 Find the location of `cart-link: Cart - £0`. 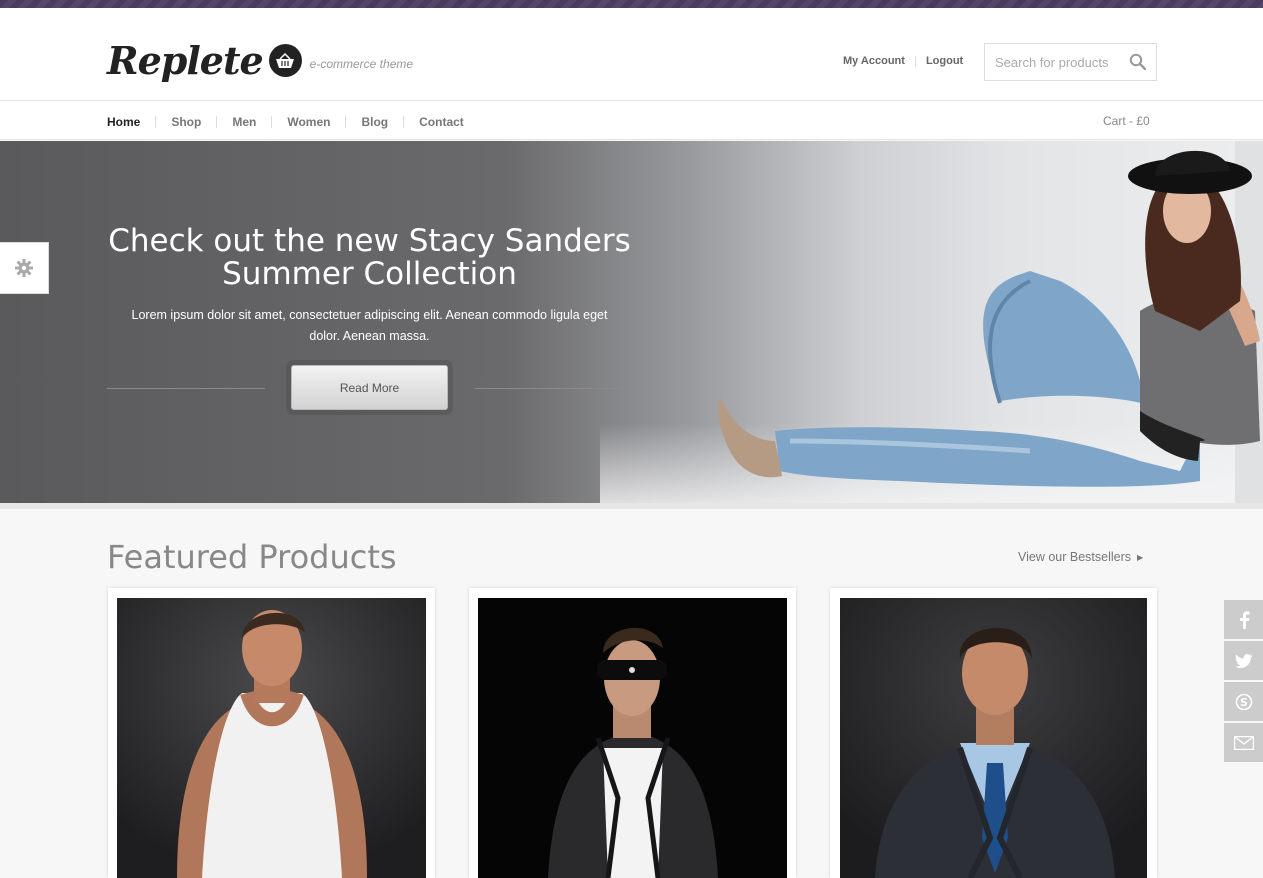

cart-link: Cart - £0 is located at coordinates (1126, 121).